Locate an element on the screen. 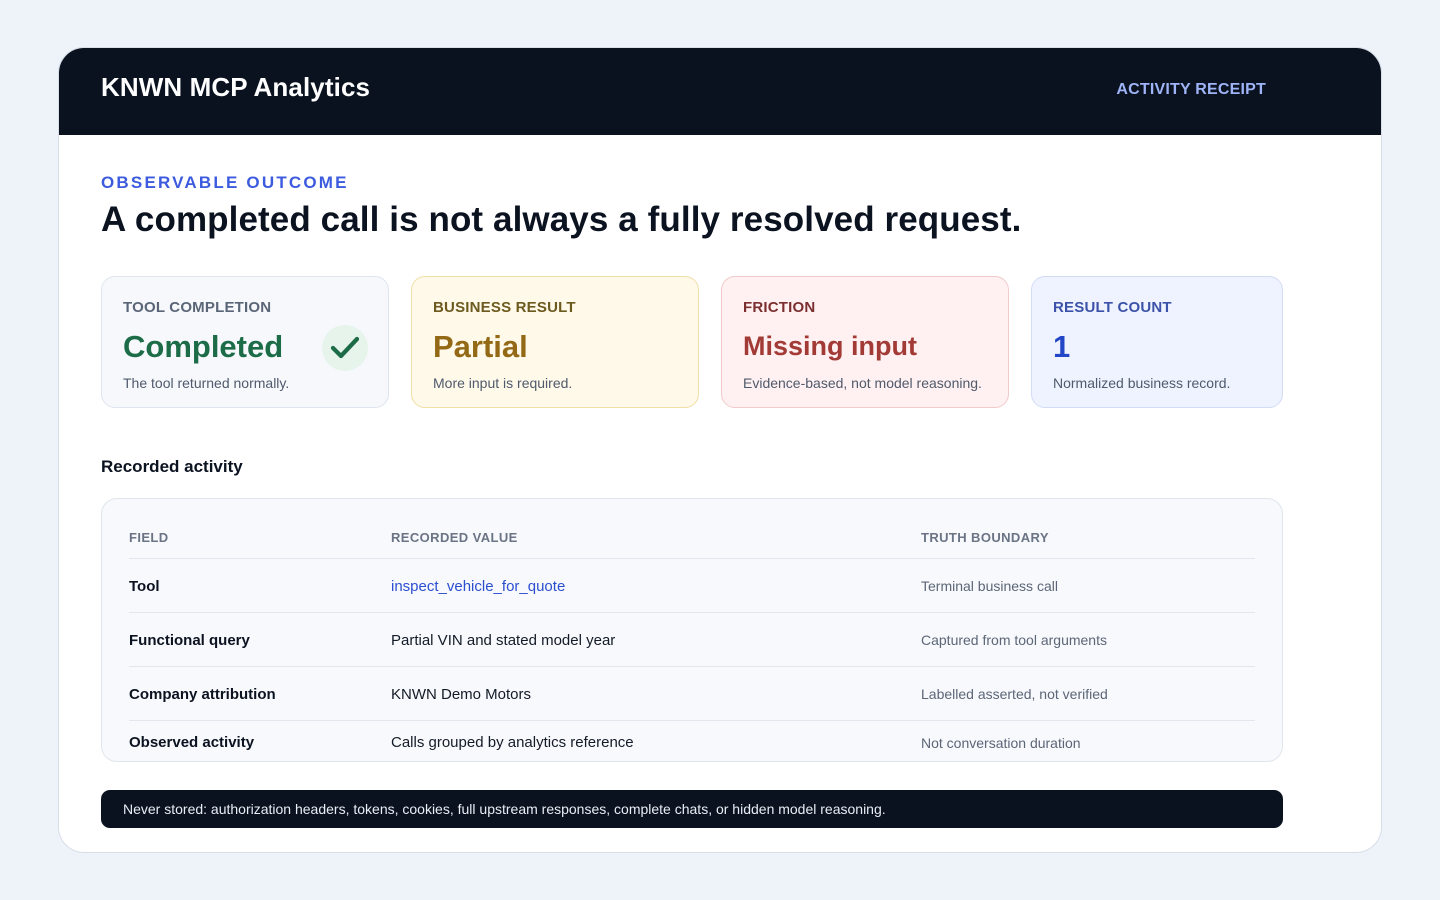 This screenshot has height=900, width=1440. table-header: FIELD RECORDED VALUE TRUTH BOUNDARY is located at coordinates (692, 529).